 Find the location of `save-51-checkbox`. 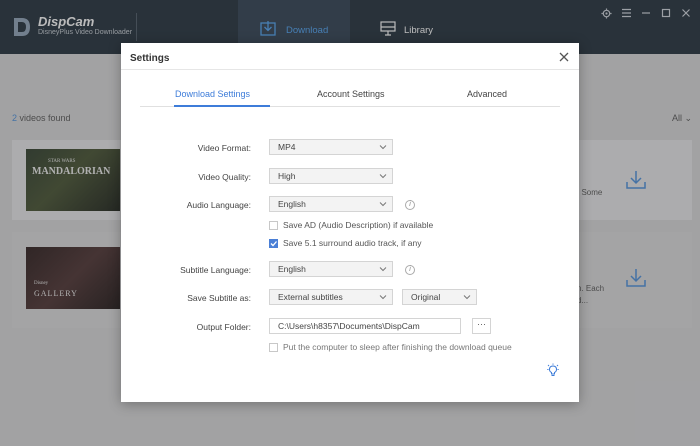

save-51-checkbox is located at coordinates (273, 243).